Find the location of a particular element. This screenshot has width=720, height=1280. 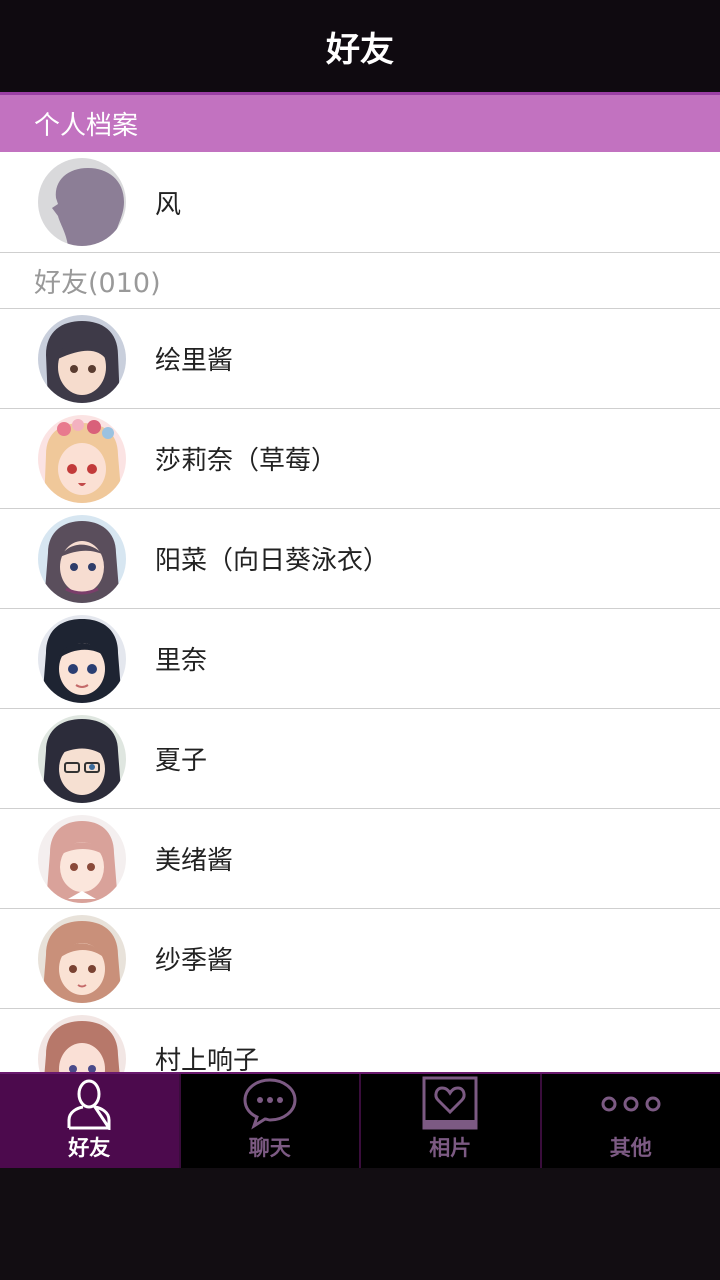

friends-group-label: 好友(010) is located at coordinates (360, 281).